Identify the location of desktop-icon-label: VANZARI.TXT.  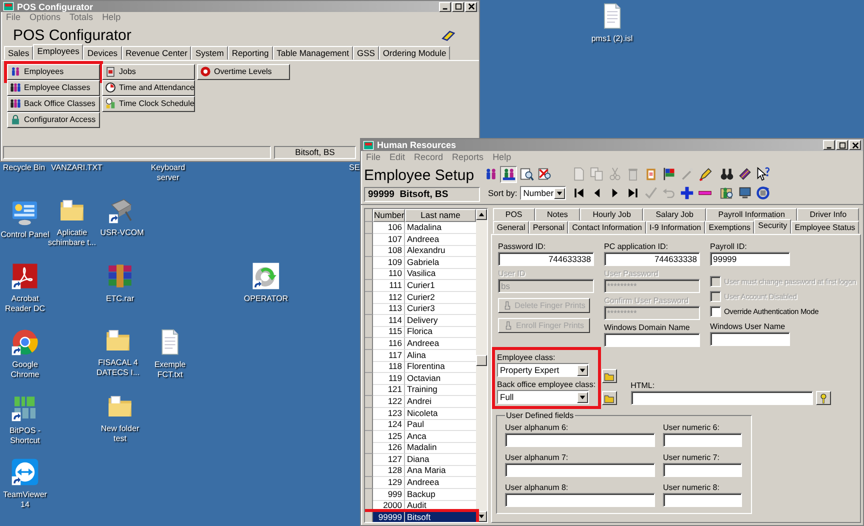
(76, 168).